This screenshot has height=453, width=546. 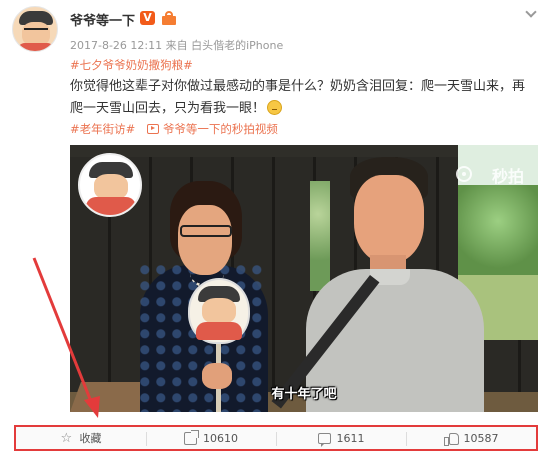 What do you see at coordinates (147, 18) in the screenshot?
I see `verified-badge-icon: V` at bounding box center [147, 18].